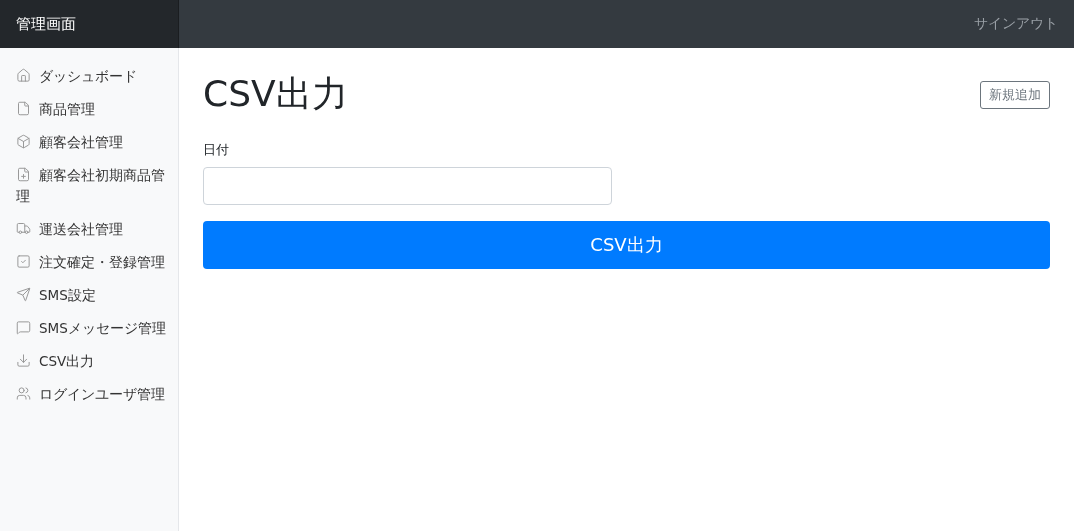 The width and height of the screenshot is (1074, 531). What do you see at coordinates (89, 188) in the screenshot?
I see `sidebar-item: 顧客会社初期商品管理` at bounding box center [89, 188].